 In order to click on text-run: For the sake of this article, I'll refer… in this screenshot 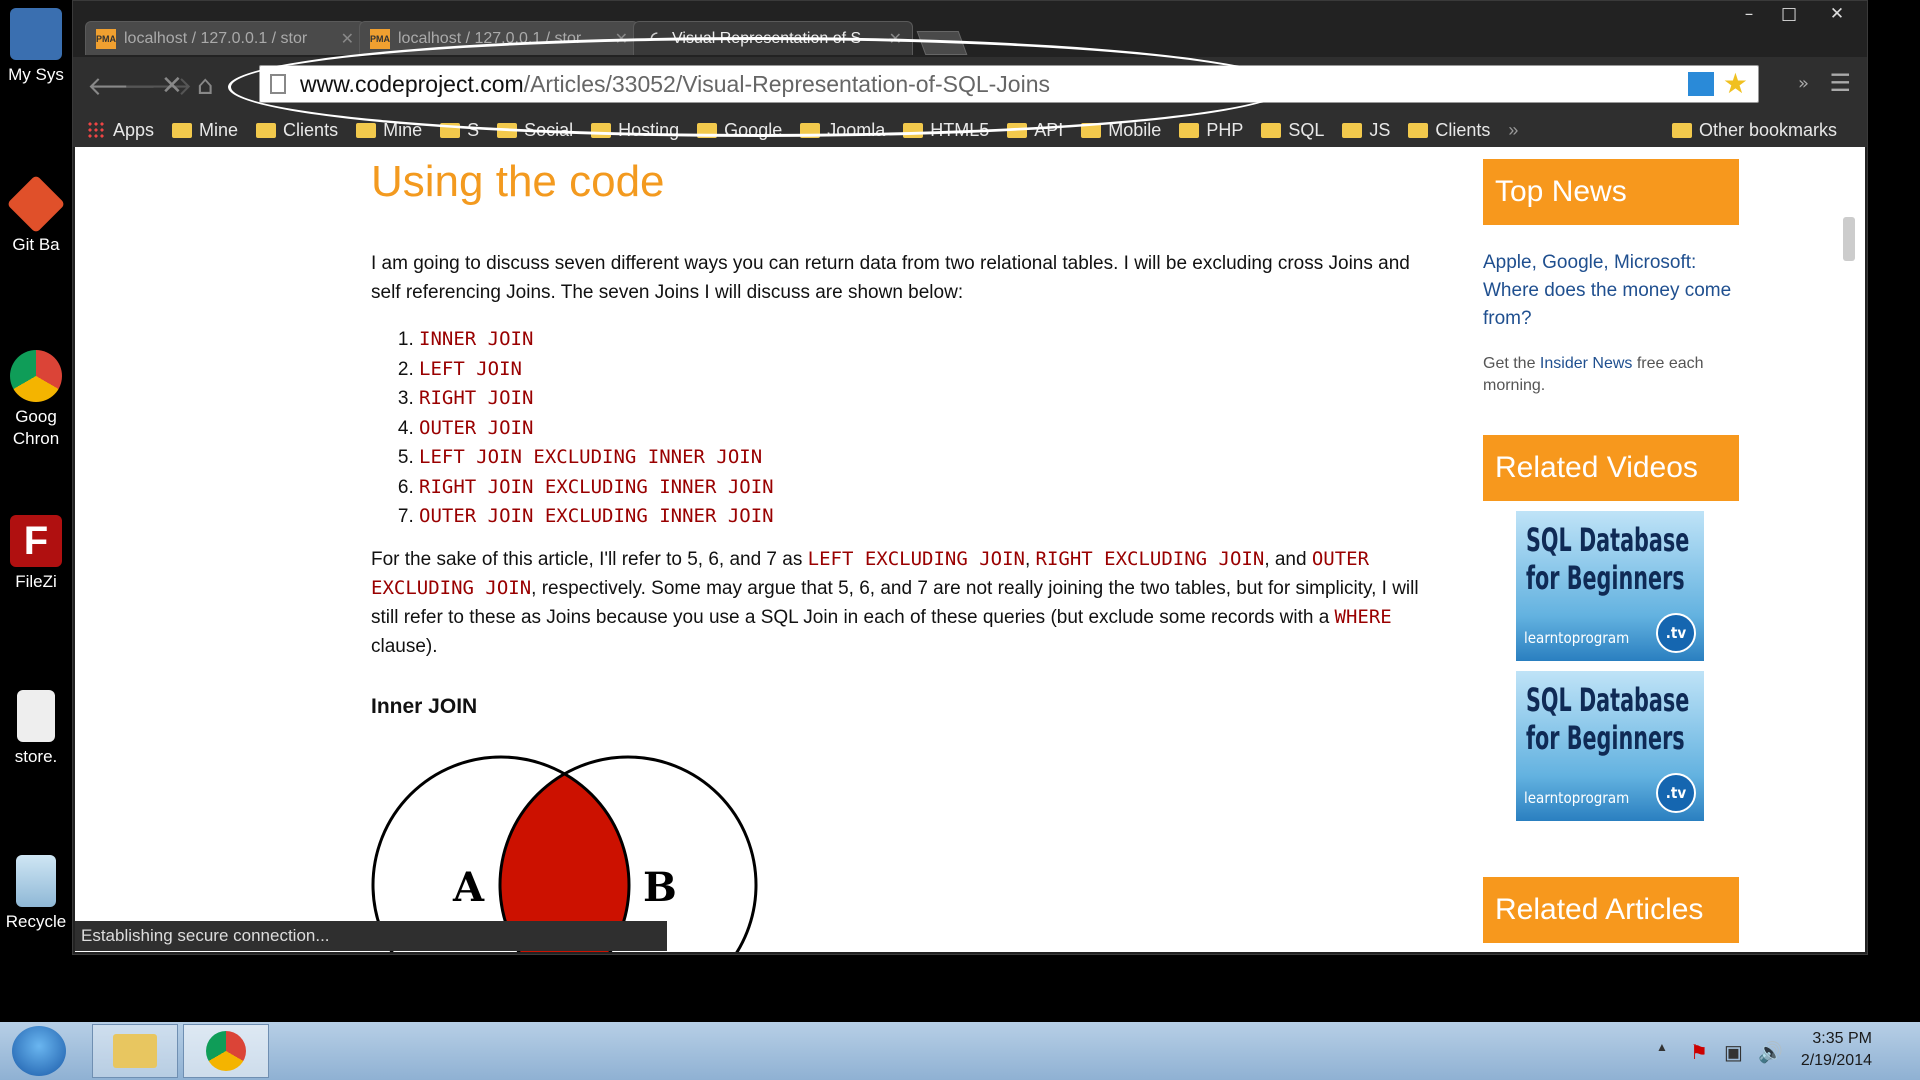, I will do `click(589, 559)`.